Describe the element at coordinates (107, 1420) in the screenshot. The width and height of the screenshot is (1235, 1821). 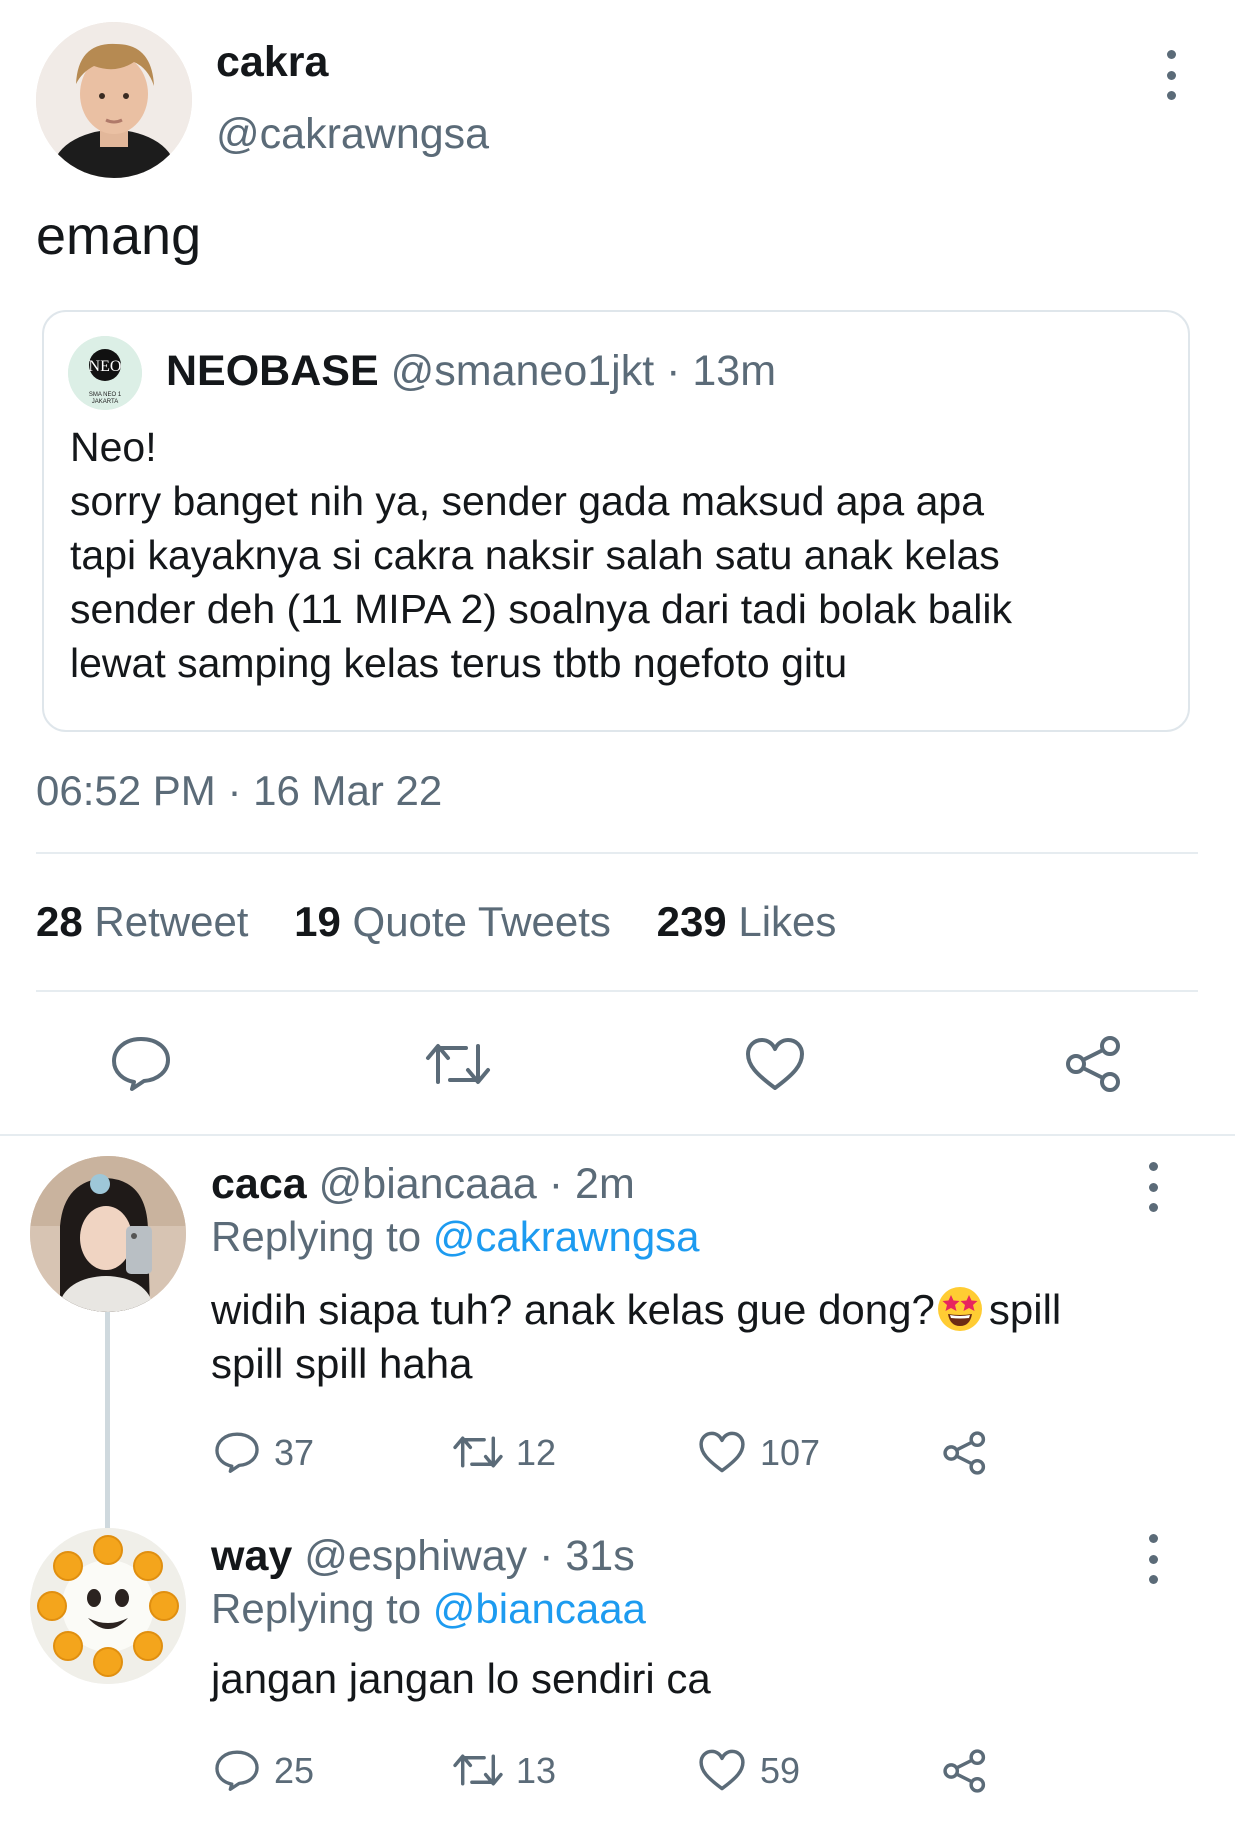
I see `thread-line` at that location.